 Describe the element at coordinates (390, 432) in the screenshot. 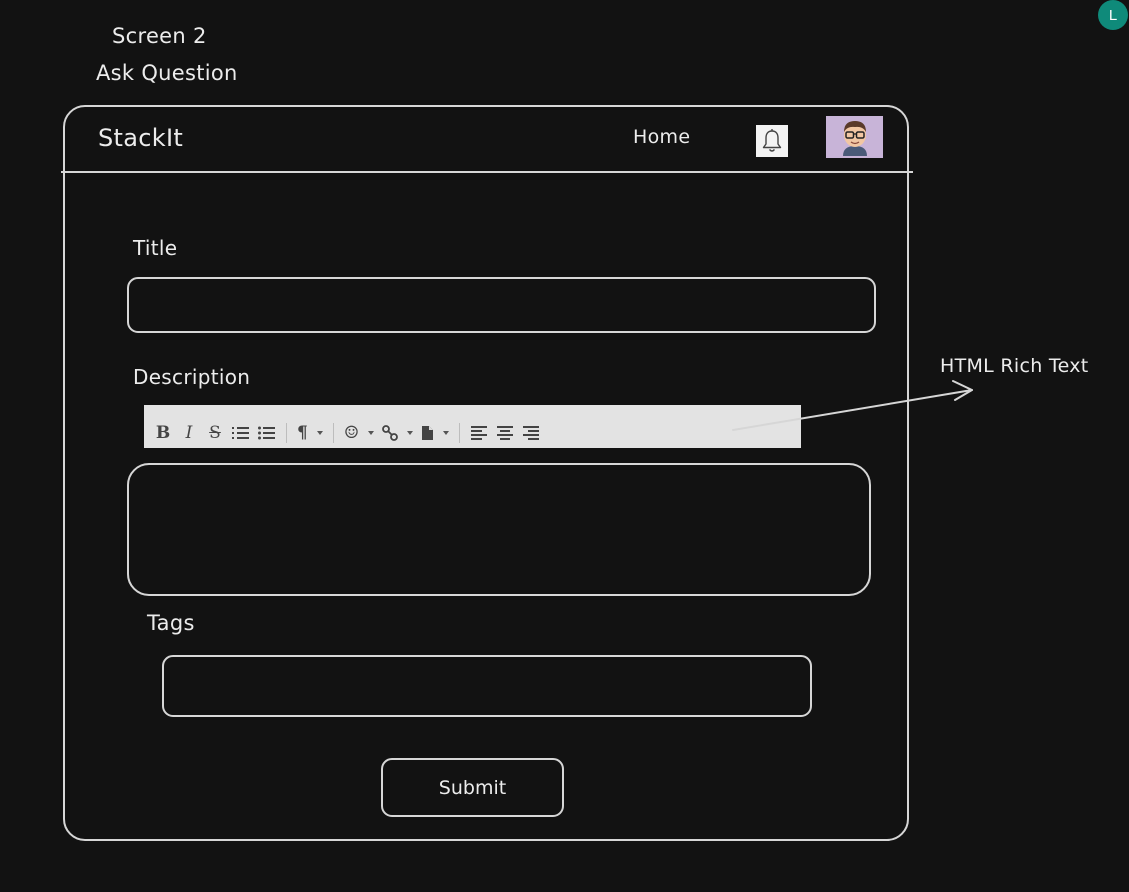

I see `link-icon` at that location.